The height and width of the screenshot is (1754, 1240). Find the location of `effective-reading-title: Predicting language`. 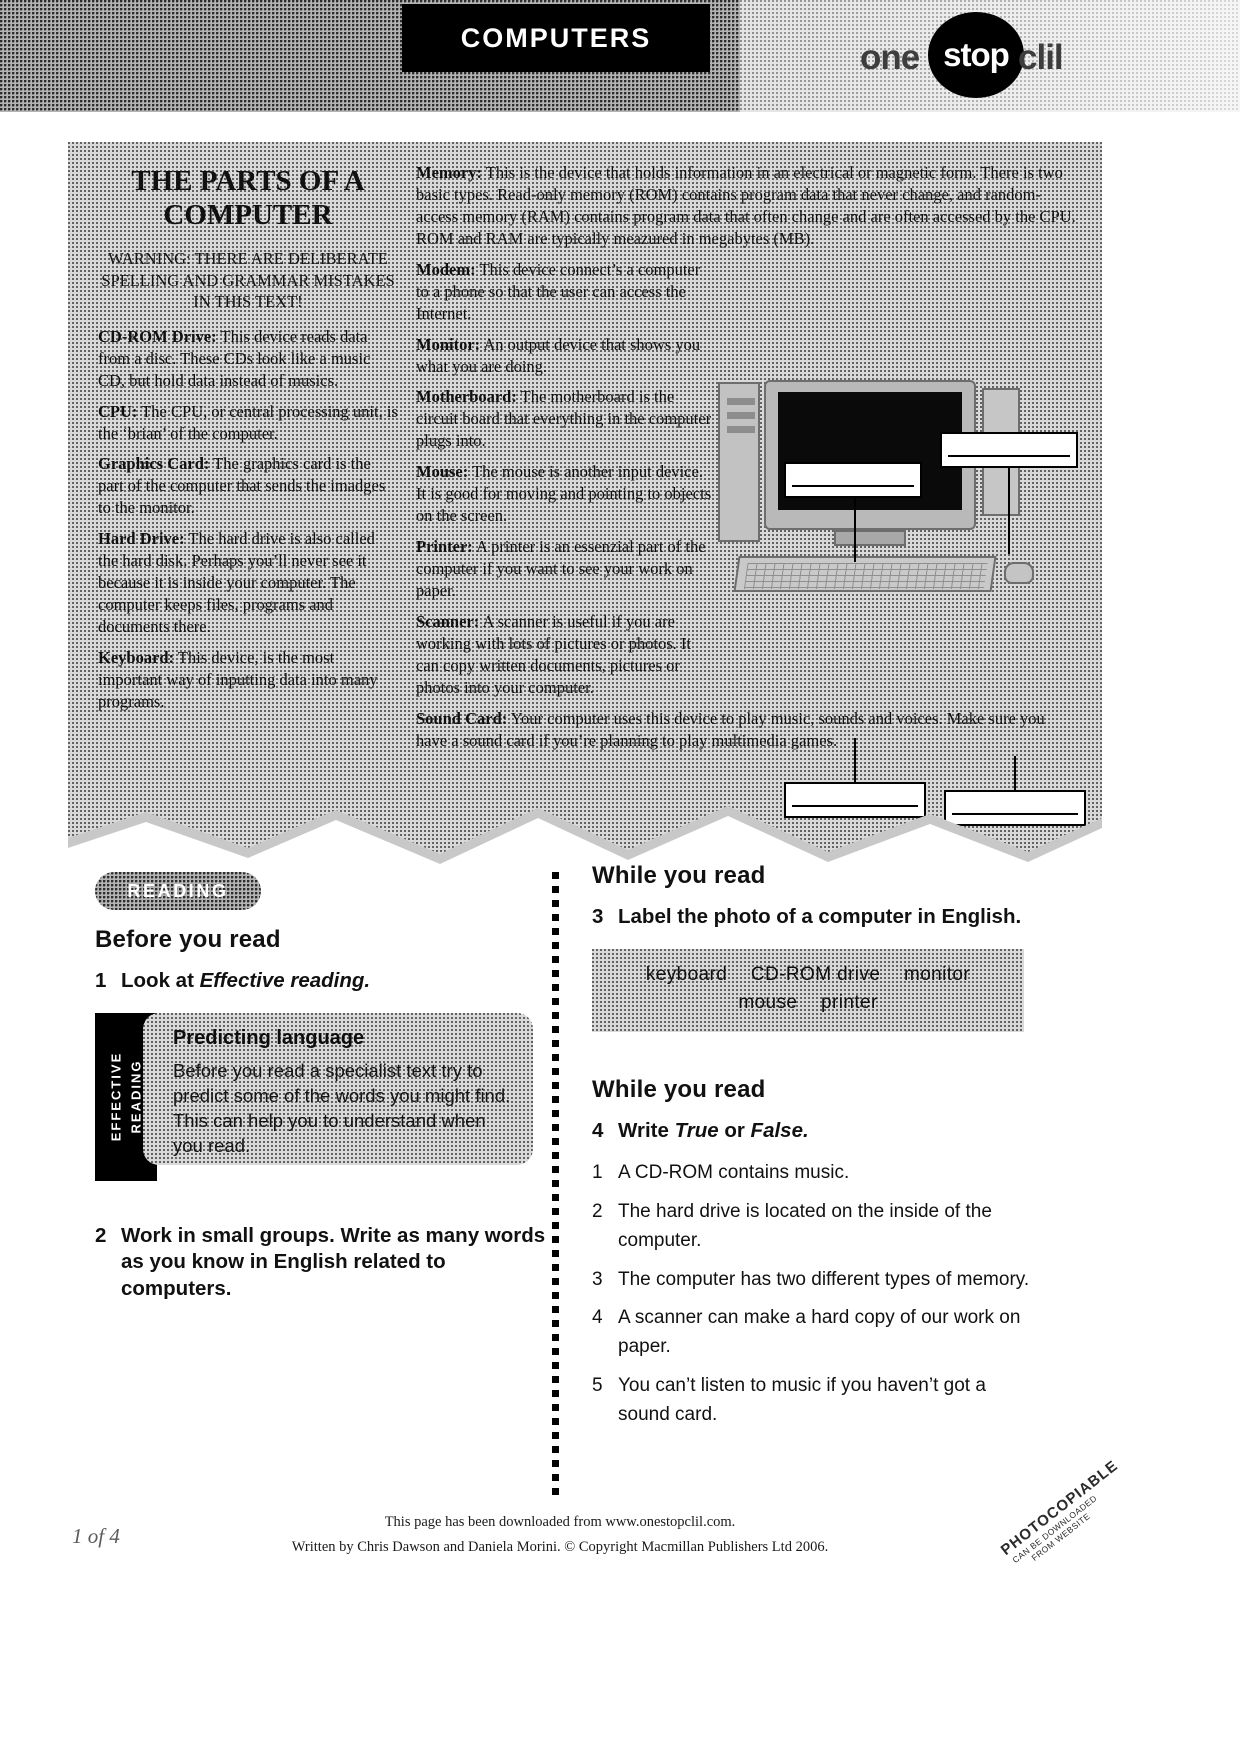

effective-reading-title: Predicting language is located at coordinates (269, 1037).